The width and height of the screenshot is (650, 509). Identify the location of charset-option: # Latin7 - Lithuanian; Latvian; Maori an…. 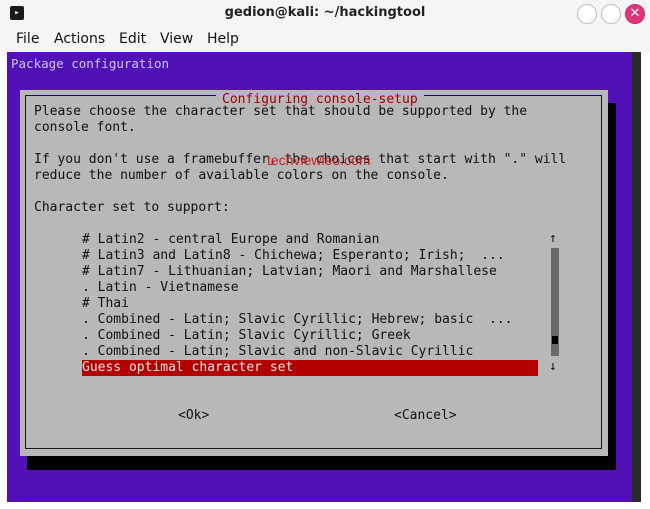
(289, 272).